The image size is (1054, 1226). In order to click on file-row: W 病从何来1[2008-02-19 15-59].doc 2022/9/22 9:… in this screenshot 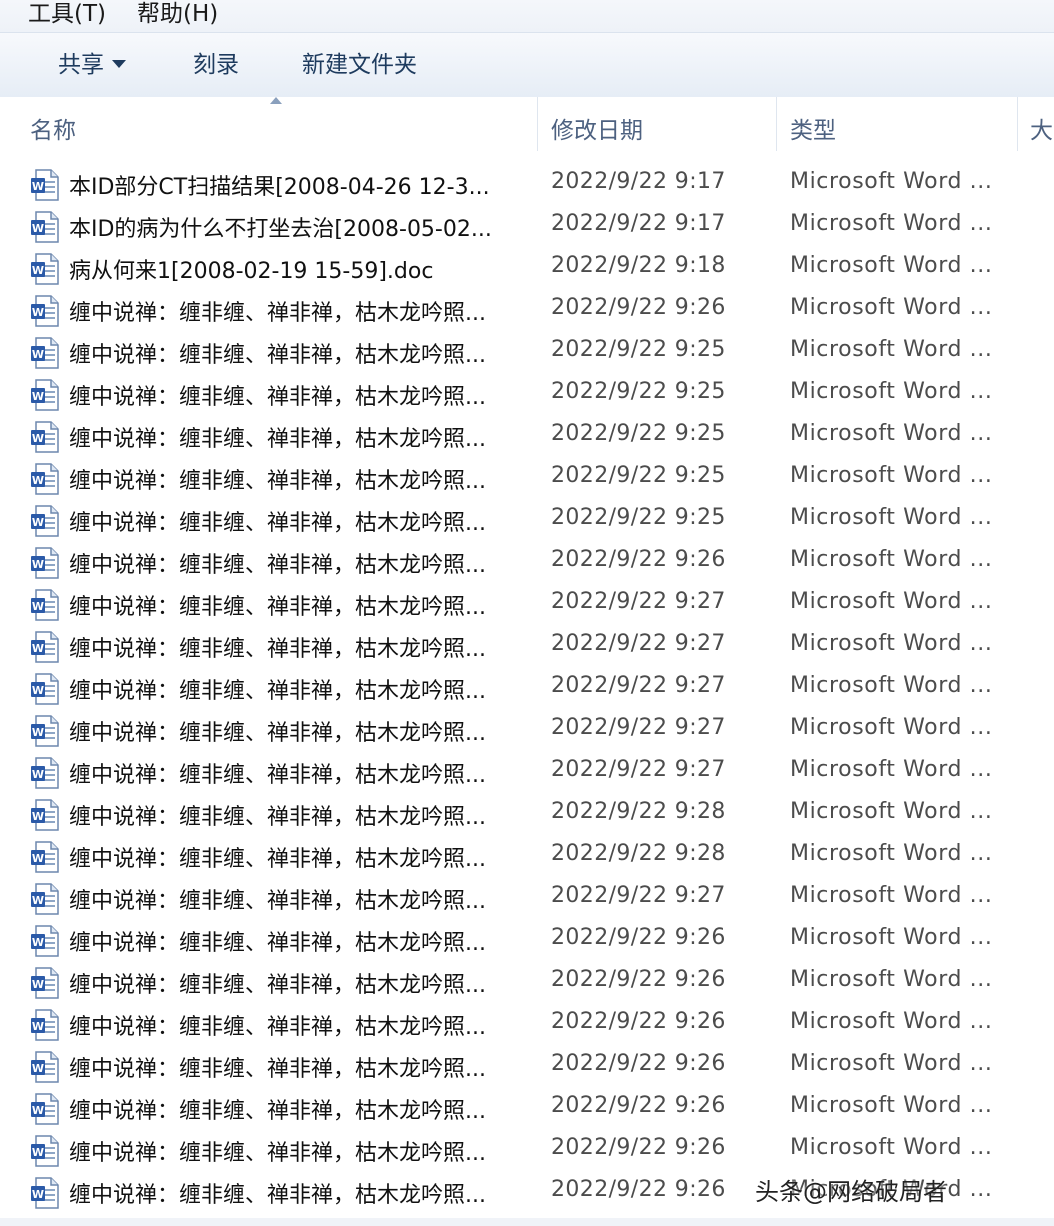, I will do `click(527, 269)`.